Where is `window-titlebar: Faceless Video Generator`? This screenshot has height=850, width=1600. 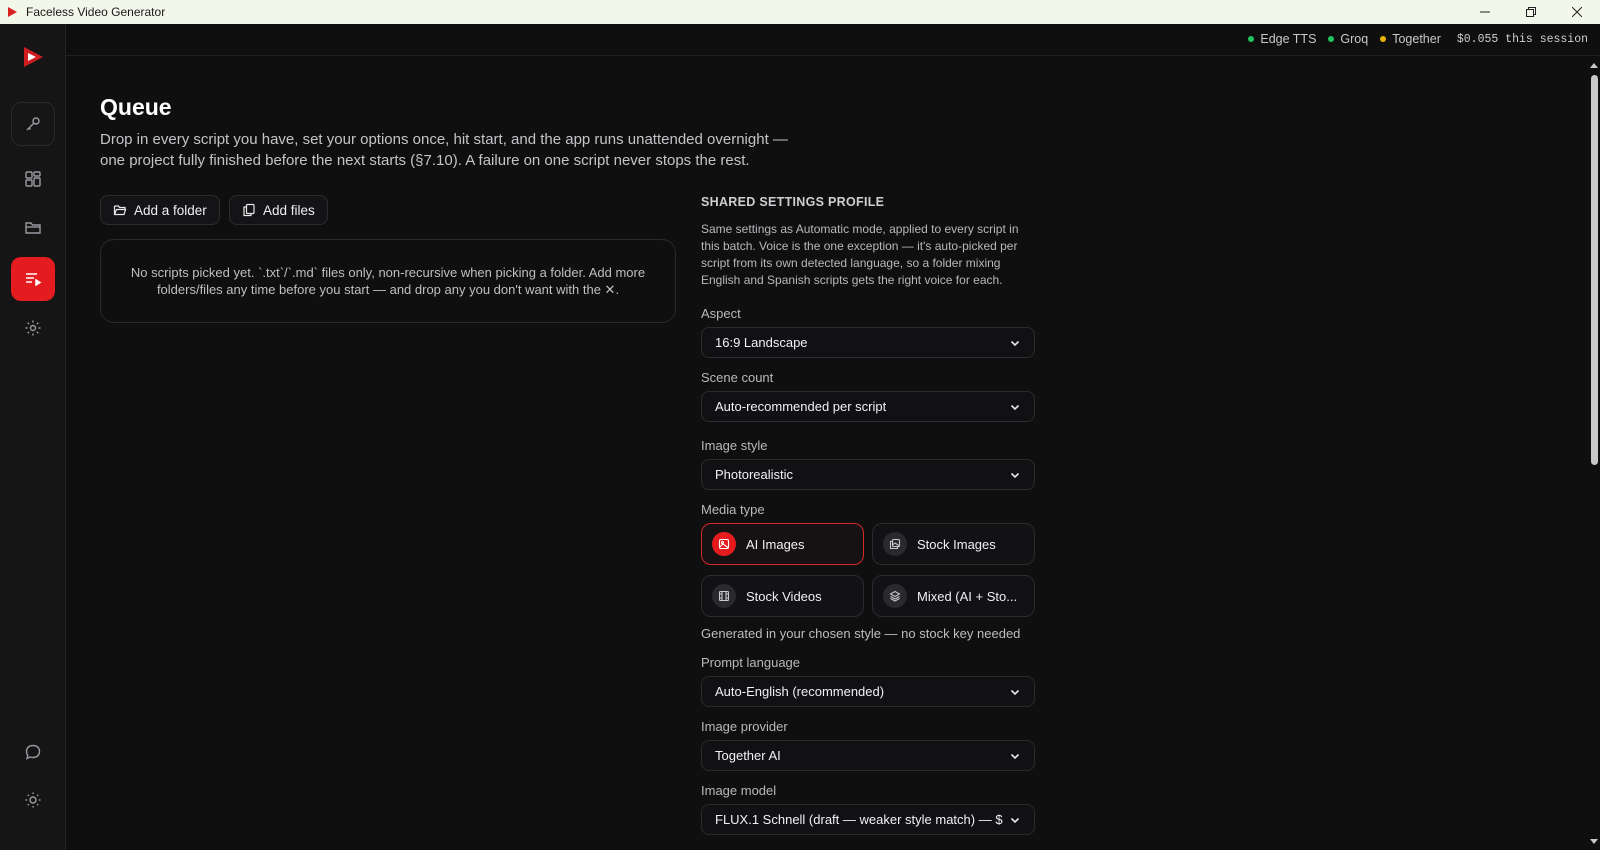 window-titlebar: Faceless Video Generator is located at coordinates (800, 12).